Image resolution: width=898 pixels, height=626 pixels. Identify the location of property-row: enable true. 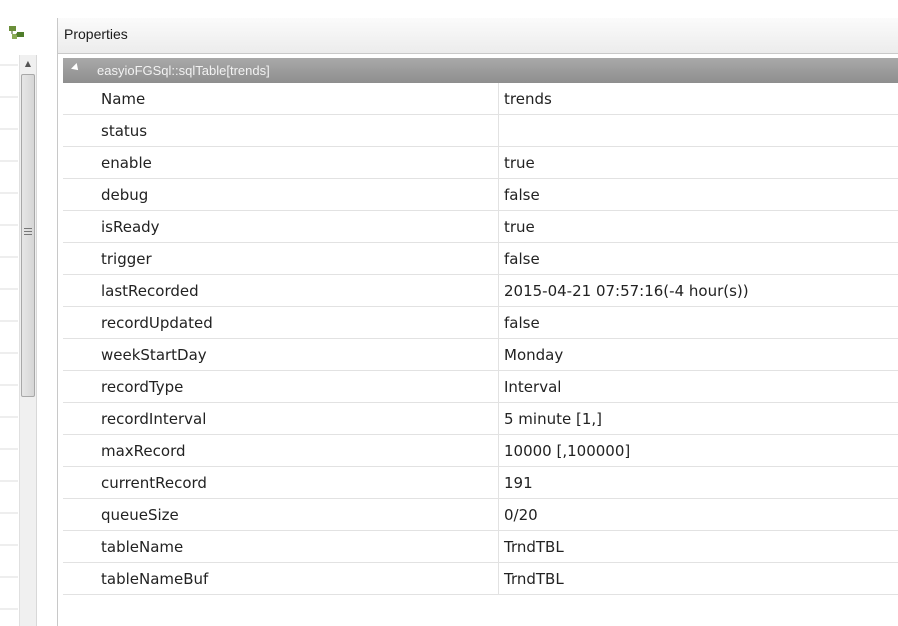
(480, 163).